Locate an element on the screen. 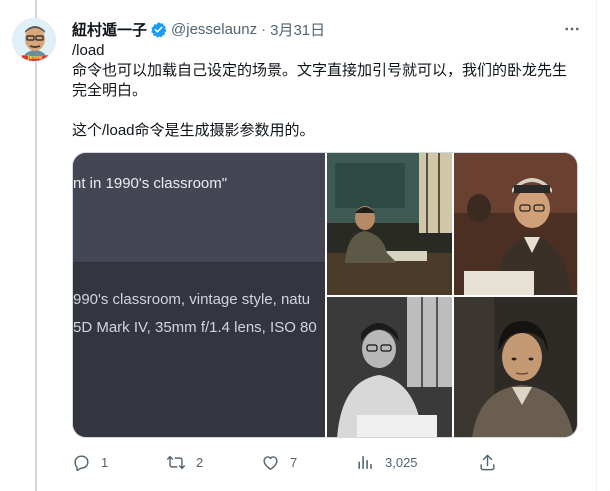 This screenshot has height=491, width=610. screenshot-text-line: 990's classroom, vintage style, natu is located at coordinates (192, 299).